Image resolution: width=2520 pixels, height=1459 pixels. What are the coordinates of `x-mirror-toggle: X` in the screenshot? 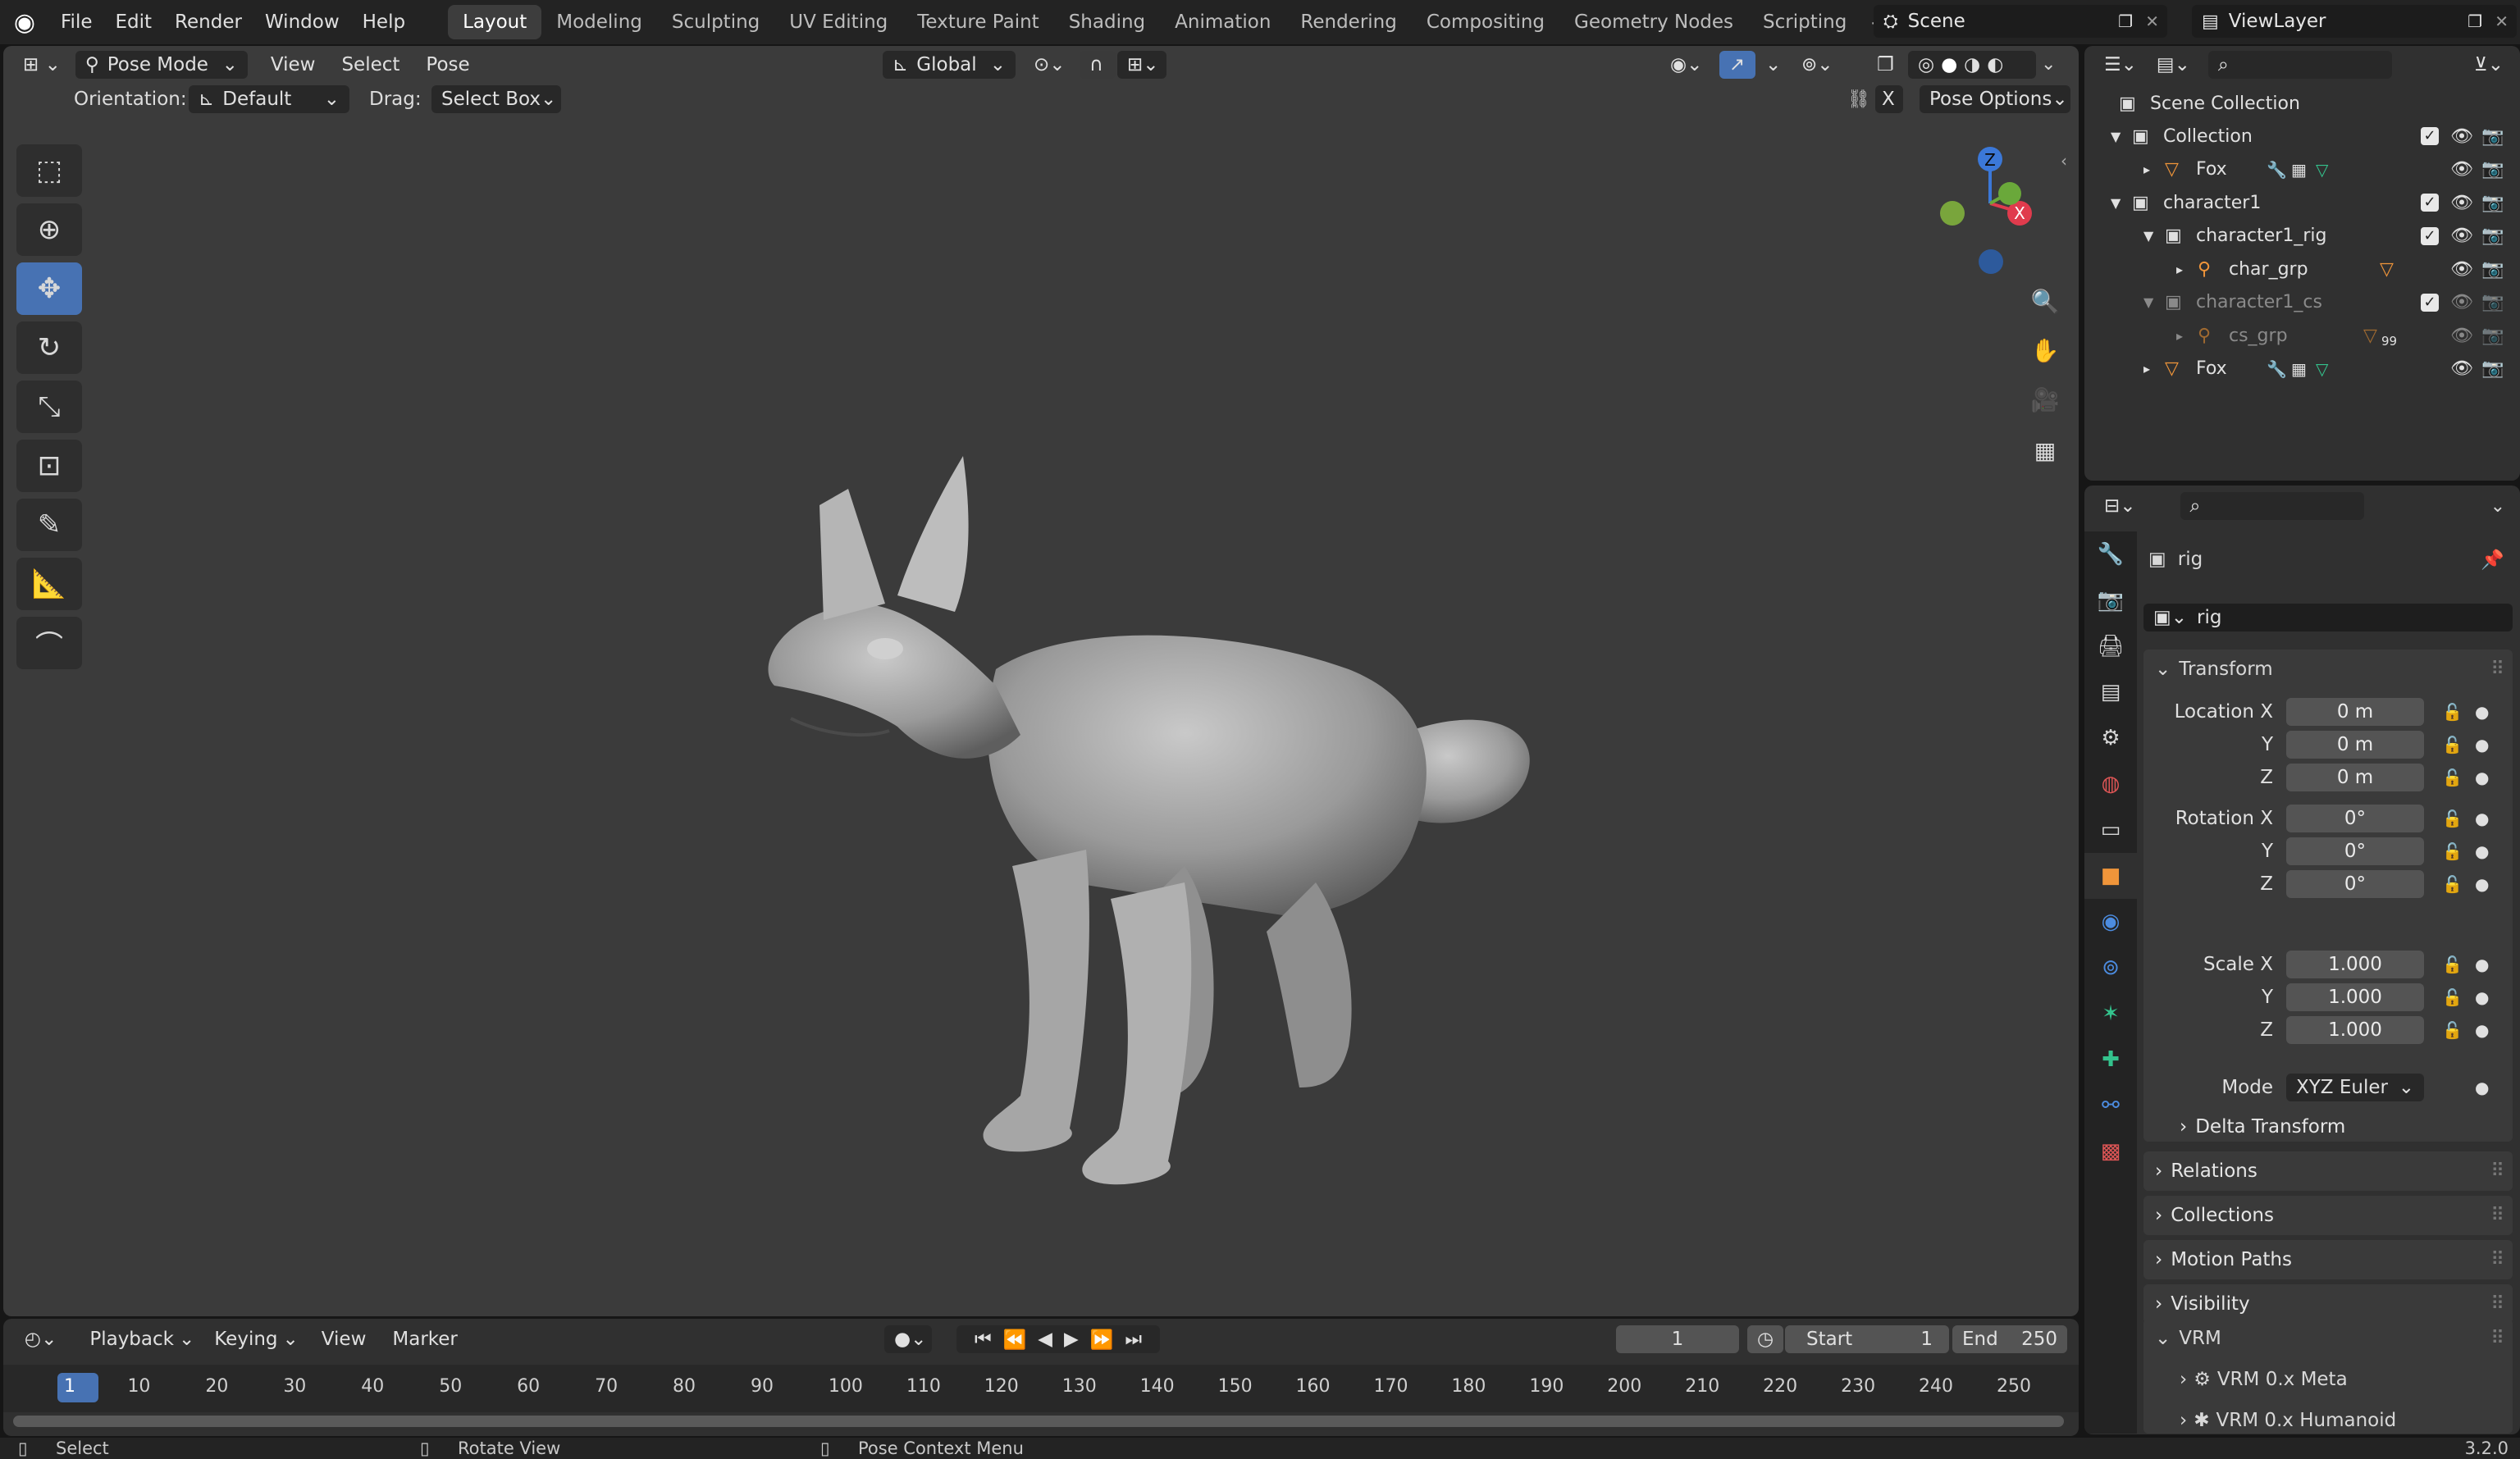 It's located at (1889, 99).